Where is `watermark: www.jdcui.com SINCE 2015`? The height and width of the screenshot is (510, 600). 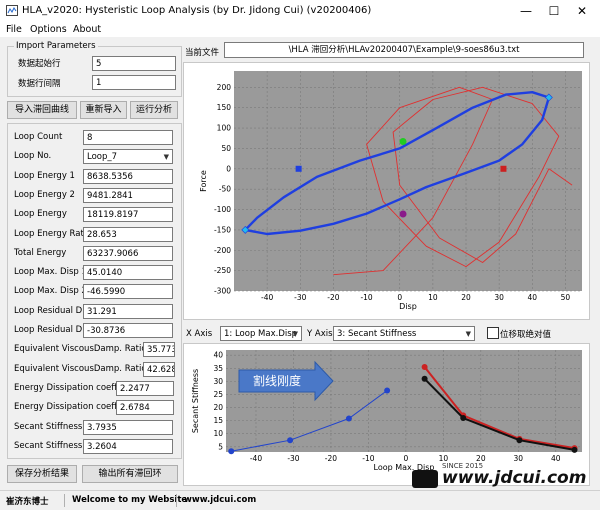
watermark: www.jdcui.com SINCE 2015 is located at coordinates (502, 477).